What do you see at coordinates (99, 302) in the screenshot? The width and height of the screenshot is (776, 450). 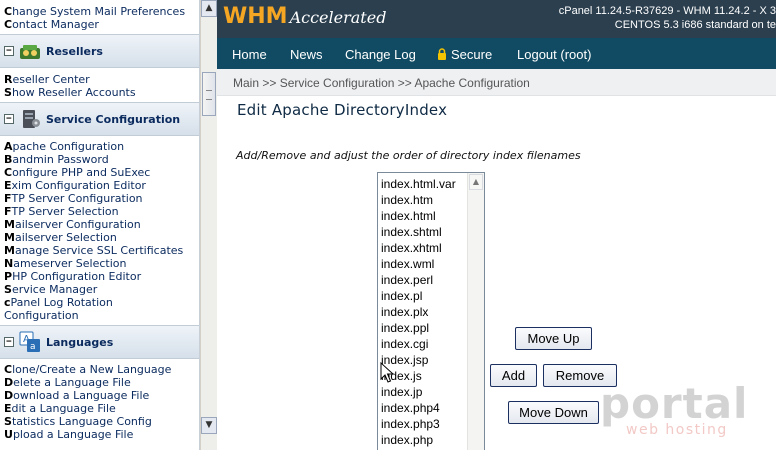 I see `sidebar-link-cpanel-log-rotation: cPanel Log Rotation` at bounding box center [99, 302].